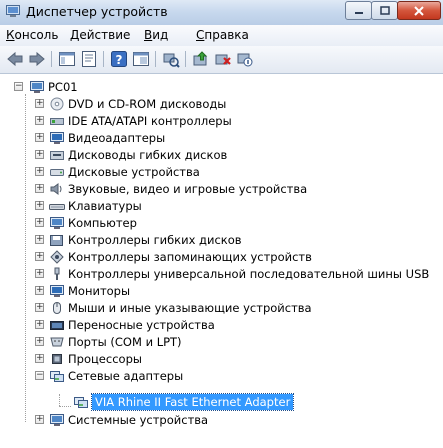 The height and width of the screenshot is (448, 443). I want to click on tree-item-label: IDE ATA/ATAPI контроллеры, so click(150, 120).